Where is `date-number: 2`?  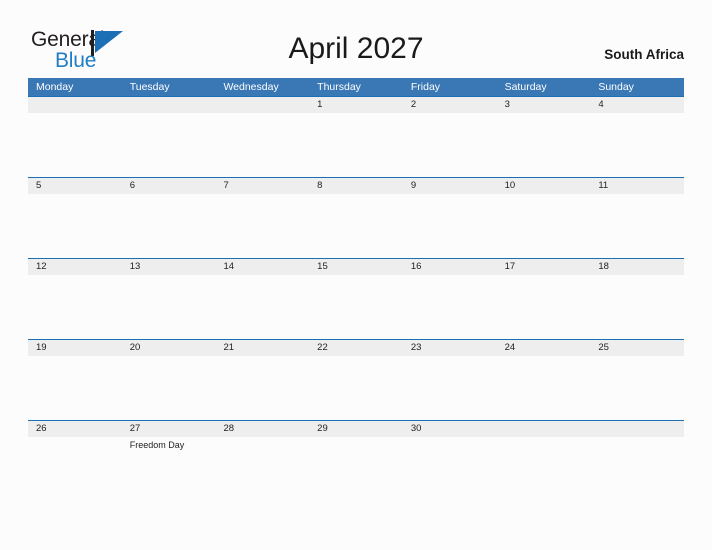 date-number: 2 is located at coordinates (450, 105).